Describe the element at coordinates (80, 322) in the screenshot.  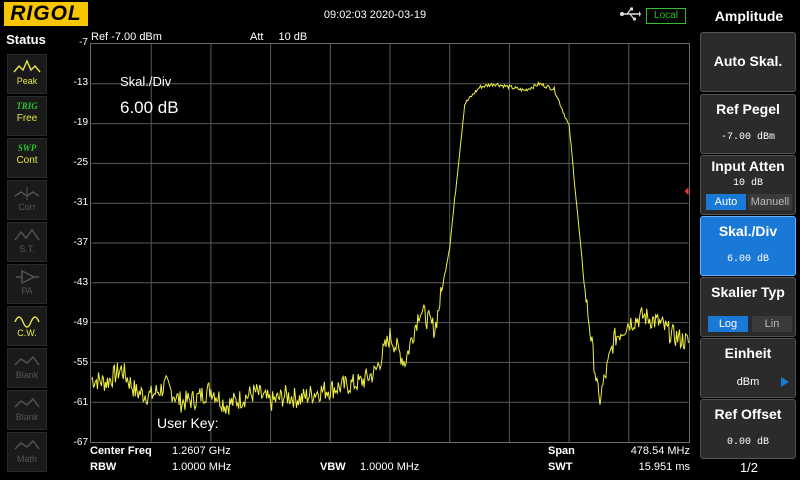
I see `y-tick-label: -49` at that location.